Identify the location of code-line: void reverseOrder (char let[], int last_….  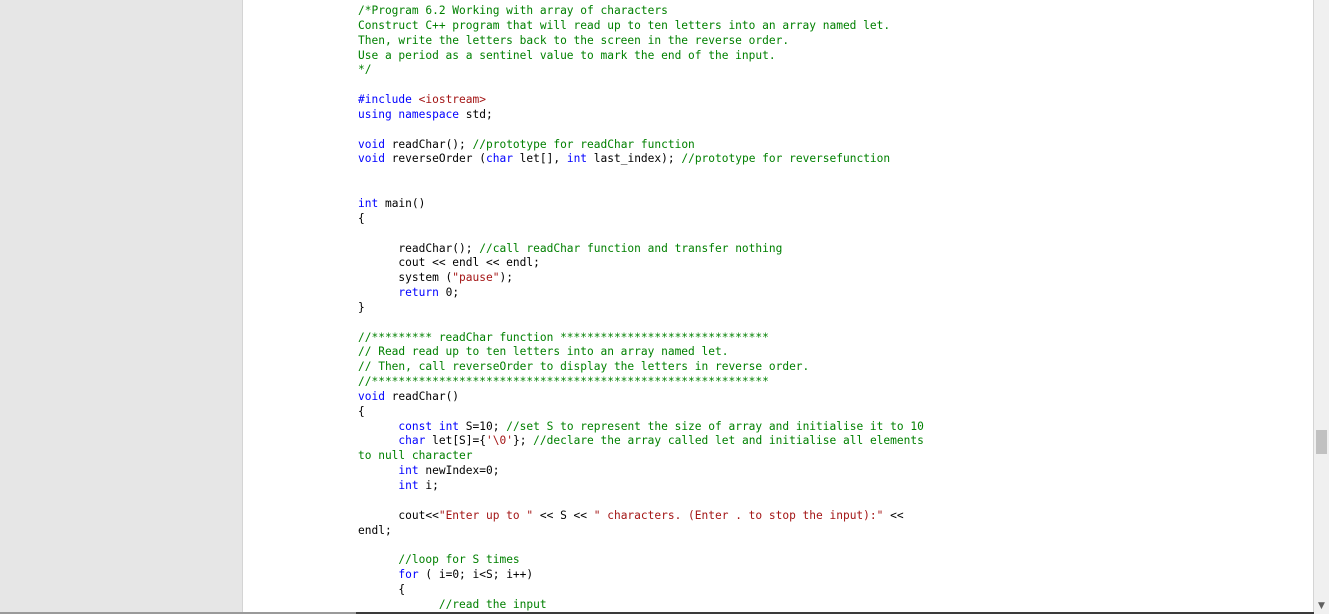
(833, 159).